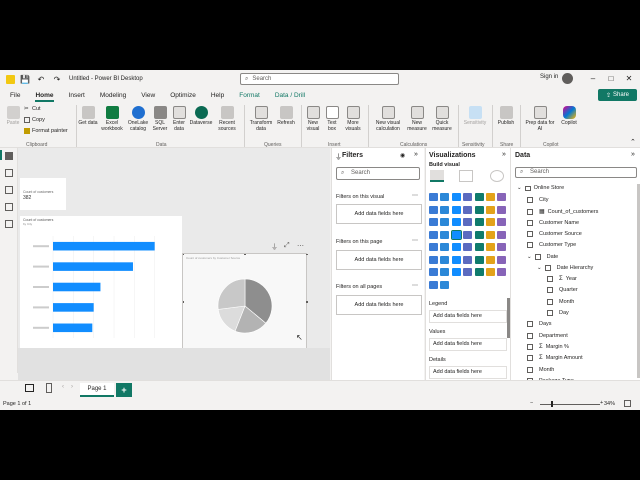 This screenshot has width=640, height=480. I want to click on zoom-out-icon: −, so click(531, 403).